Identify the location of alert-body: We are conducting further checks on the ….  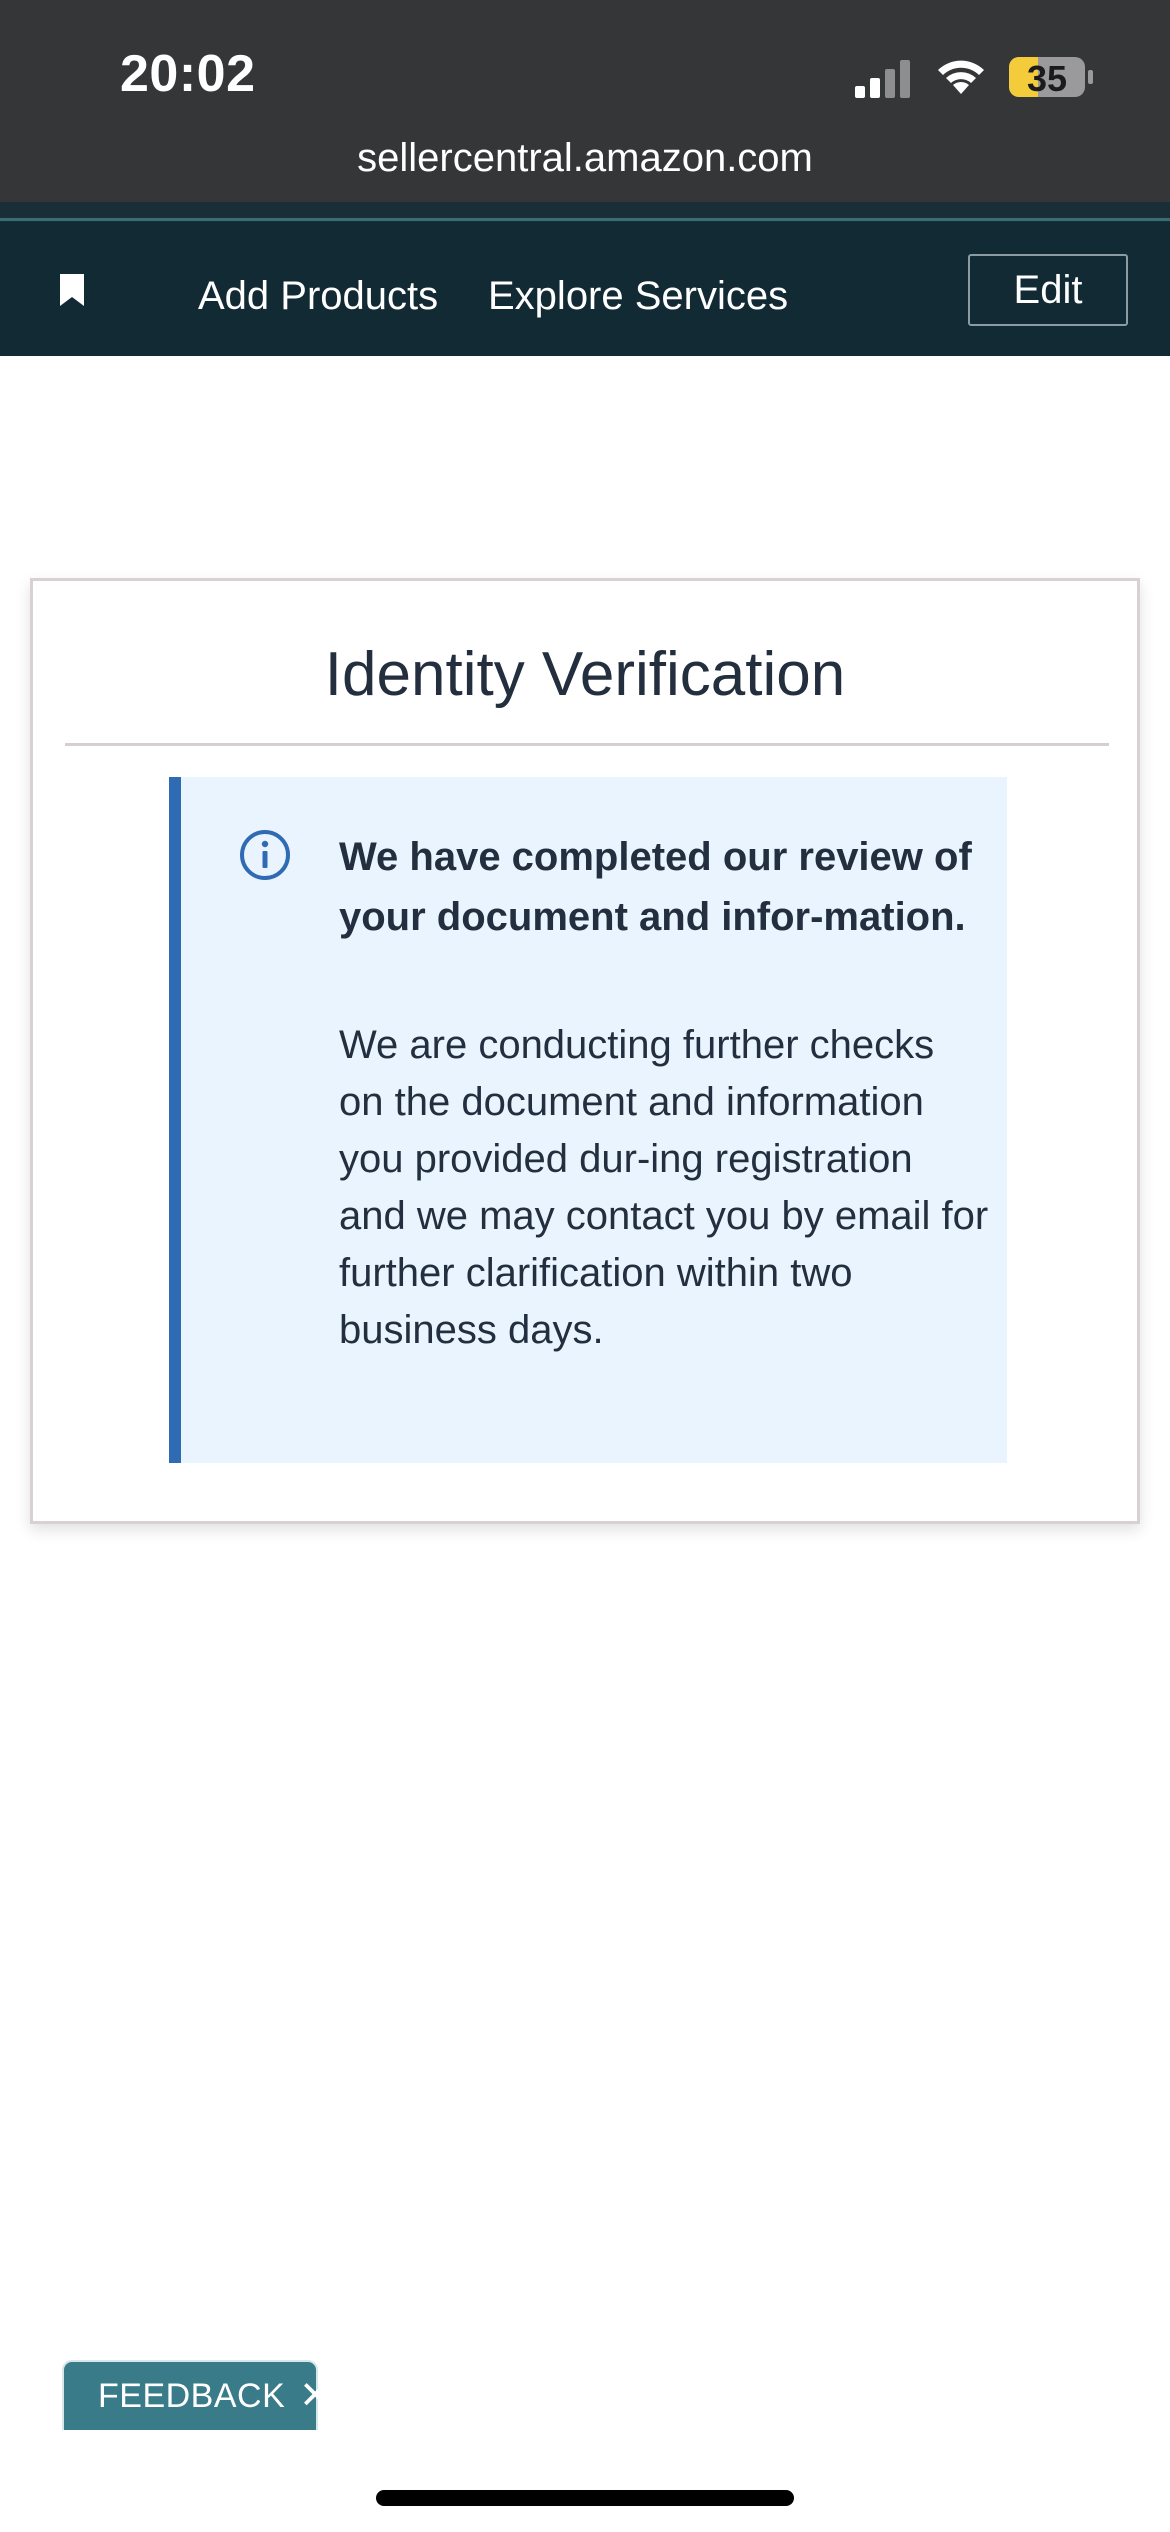
(664, 1187).